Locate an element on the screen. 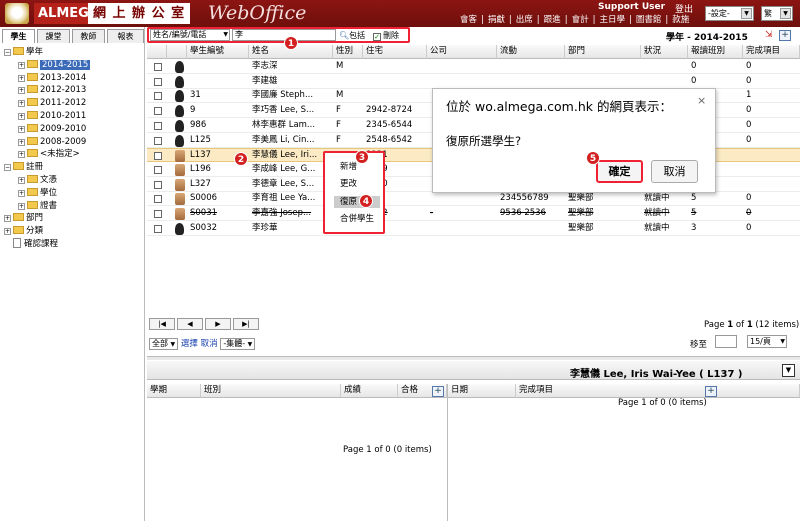 The width and height of the screenshot is (800, 521). tree-node: +2013-2014 is located at coordinates (52, 78).